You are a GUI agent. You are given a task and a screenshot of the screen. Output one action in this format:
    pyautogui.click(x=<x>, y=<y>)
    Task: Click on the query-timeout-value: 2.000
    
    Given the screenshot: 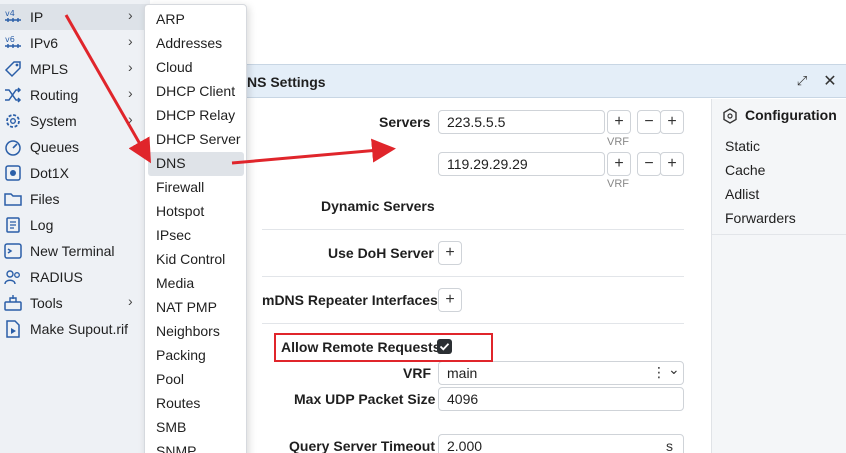 What is the action you would take?
    pyautogui.click(x=465, y=445)
    